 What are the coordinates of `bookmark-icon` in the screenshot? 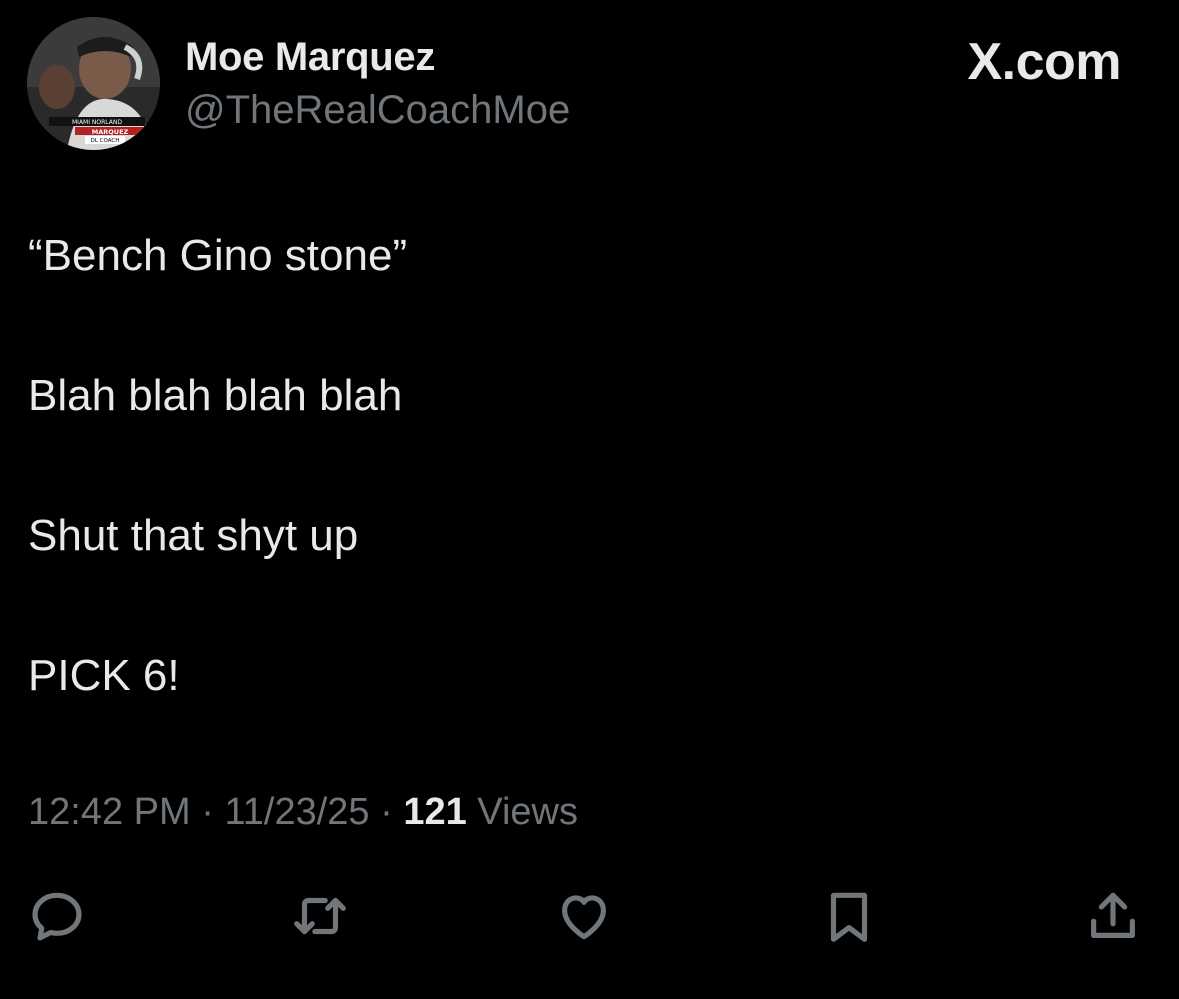 It's located at (849, 917).